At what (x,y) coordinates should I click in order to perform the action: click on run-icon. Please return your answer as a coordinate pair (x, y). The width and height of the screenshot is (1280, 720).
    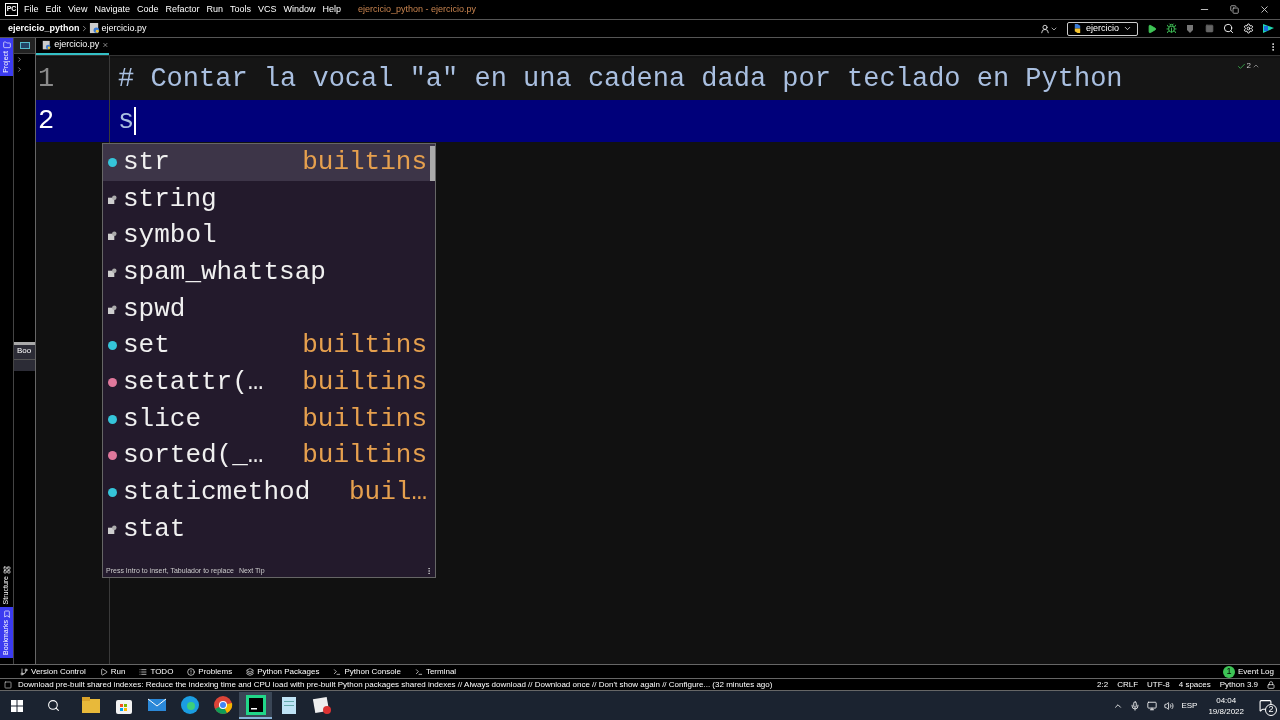
    Looking at the image, I should click on (1152, 28).